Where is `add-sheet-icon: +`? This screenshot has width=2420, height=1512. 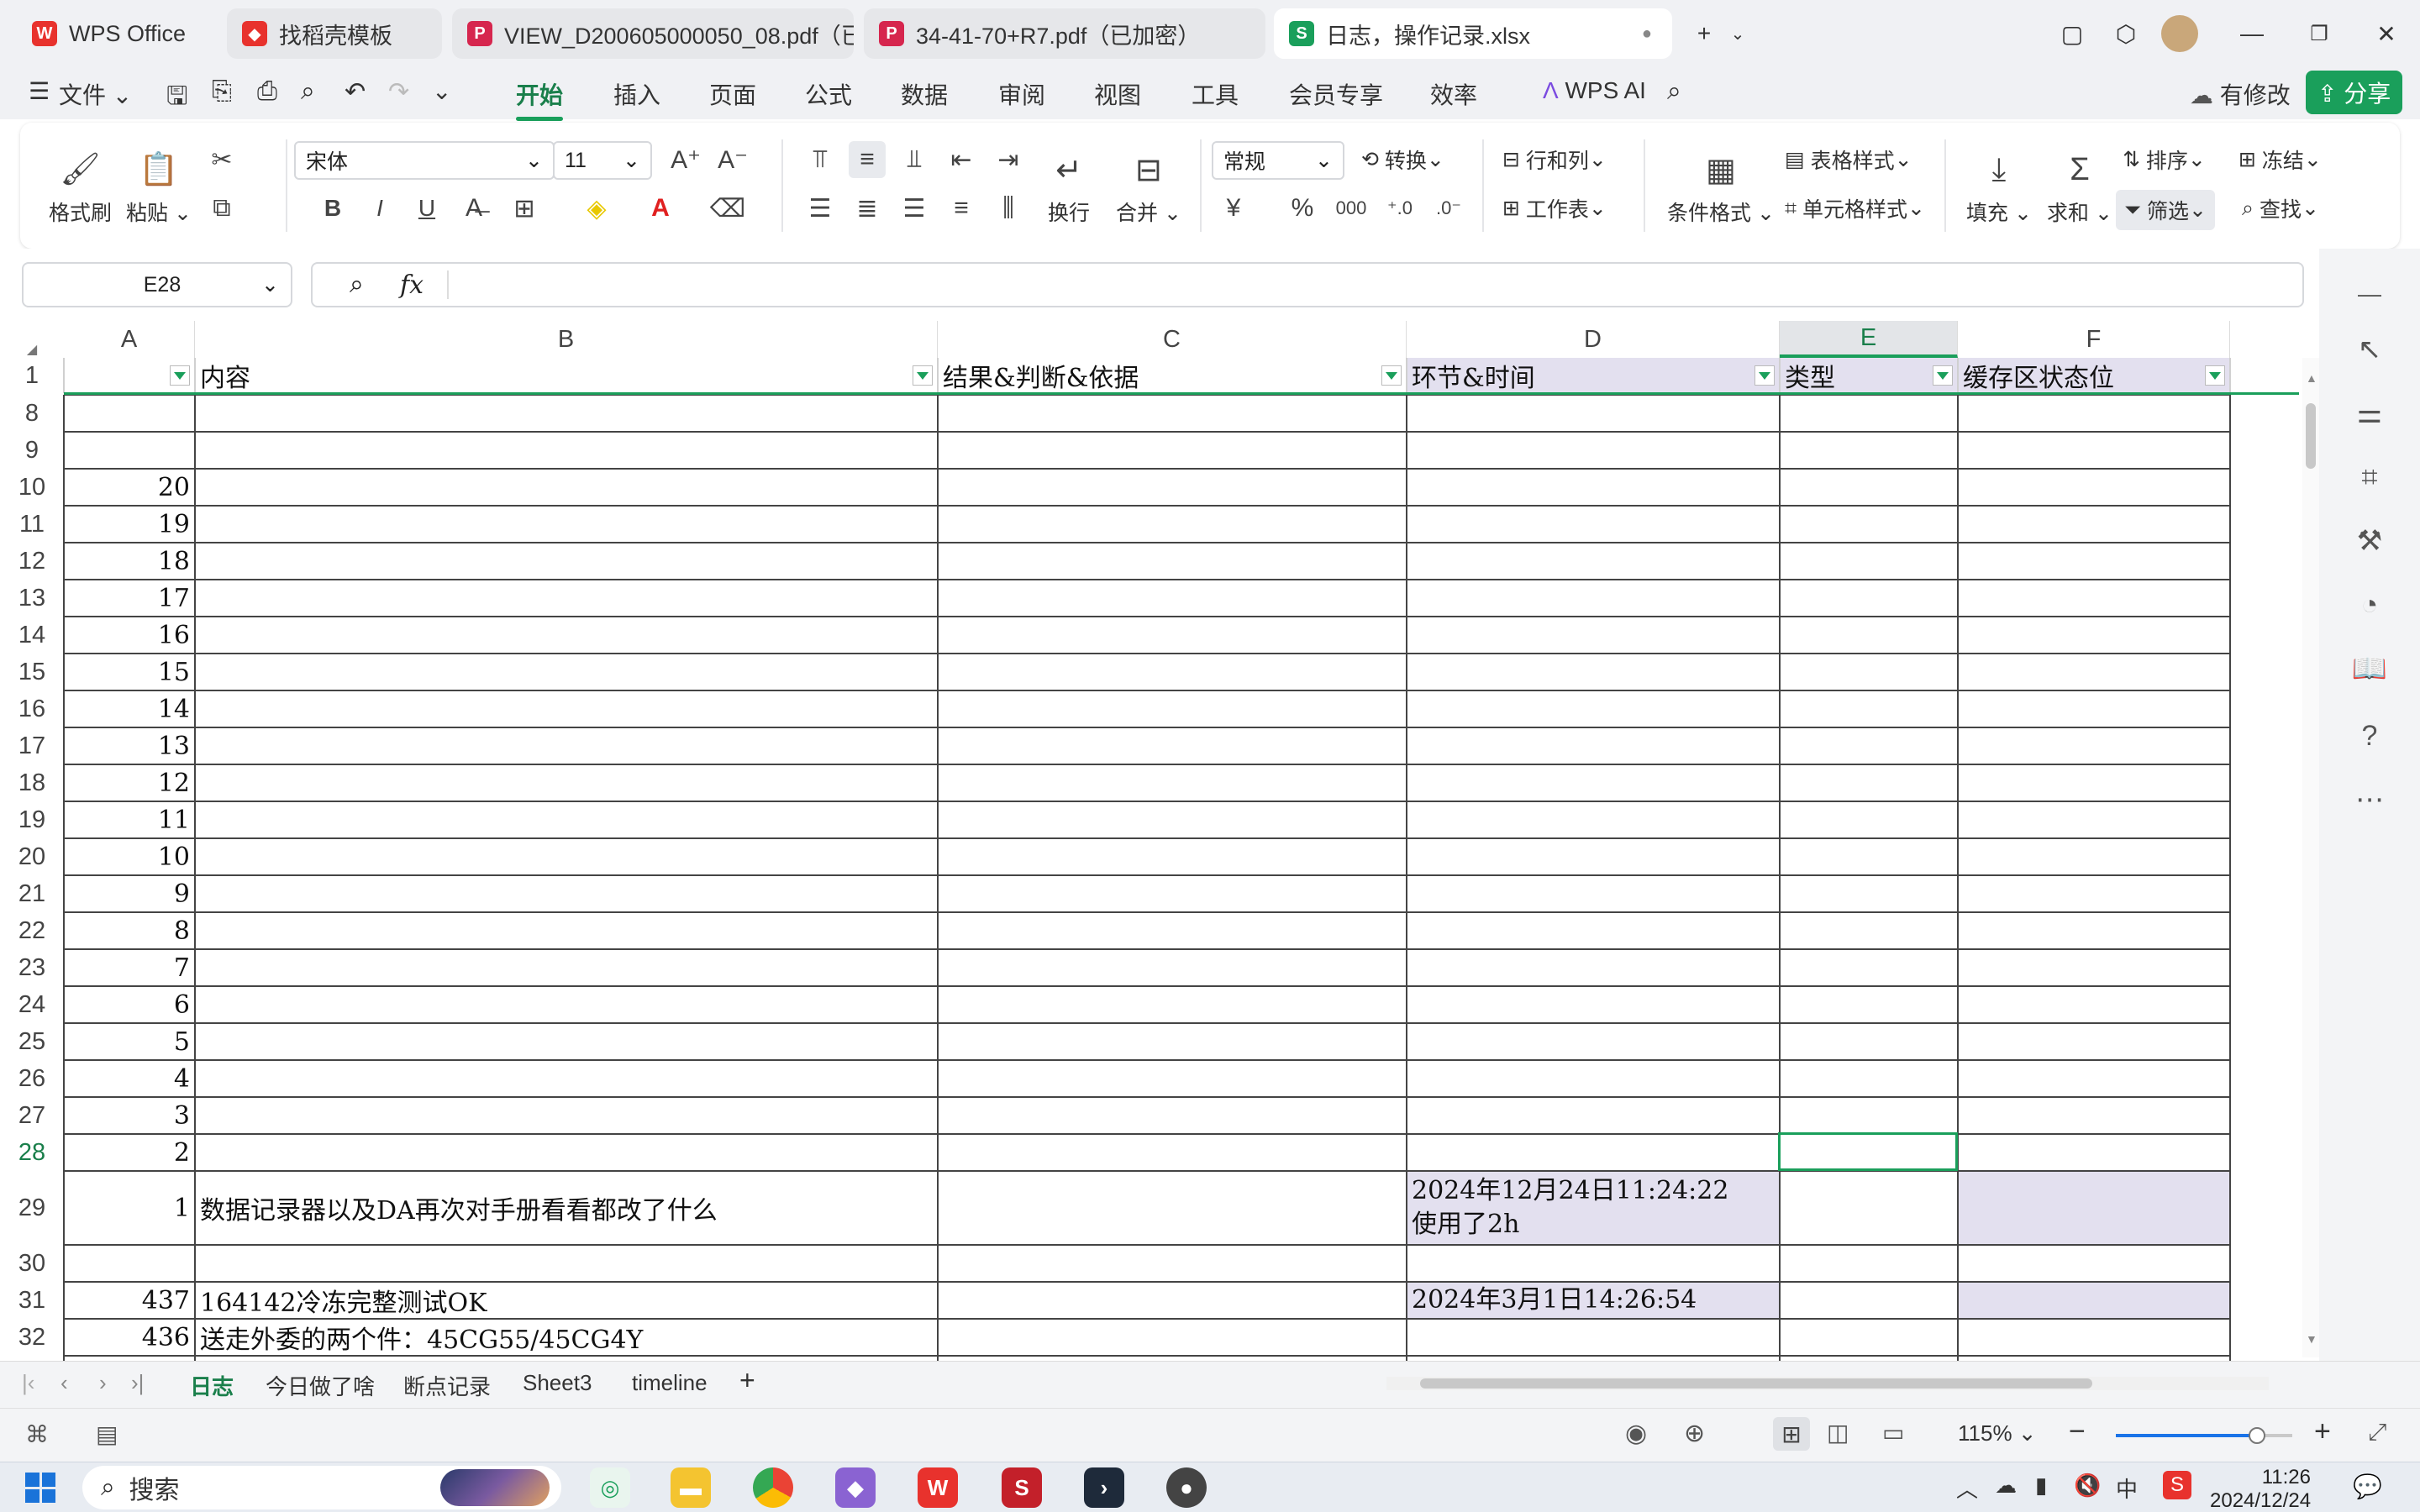 add-sheet-icon: + is located at coordinates (747, 1380).